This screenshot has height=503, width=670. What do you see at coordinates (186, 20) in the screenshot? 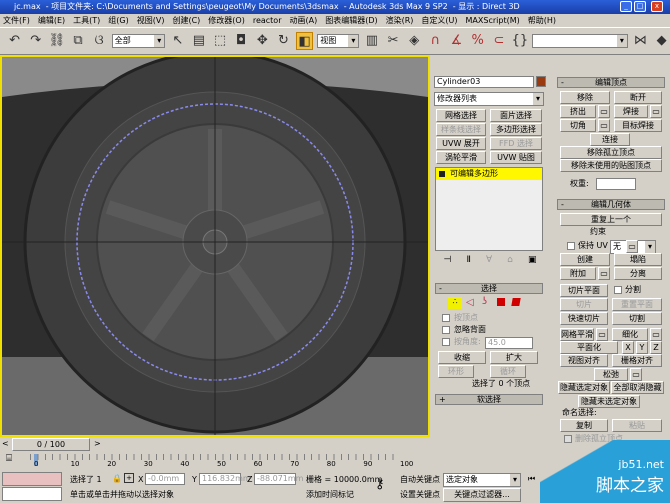
I see `menu-create: 创建(C)` at bounding box center [186, 20].